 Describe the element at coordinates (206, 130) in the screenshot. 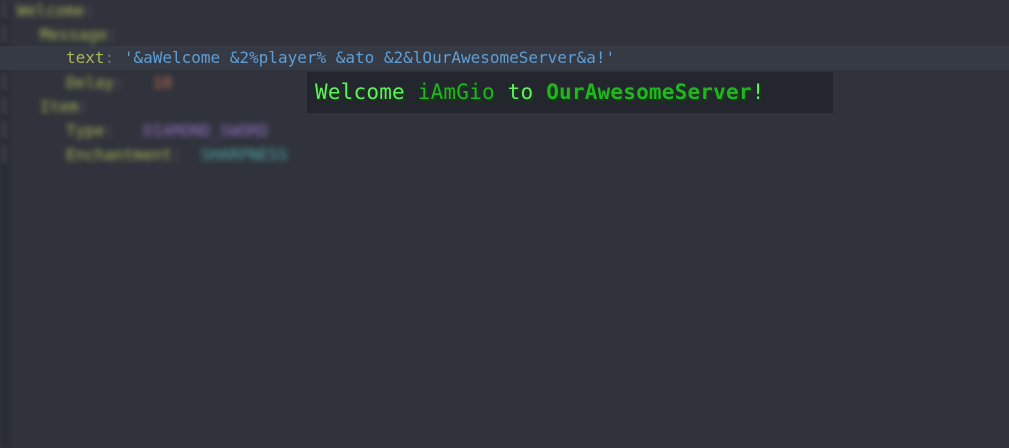

I see `yaml-value: DIAMOND_SWORD` at that location.